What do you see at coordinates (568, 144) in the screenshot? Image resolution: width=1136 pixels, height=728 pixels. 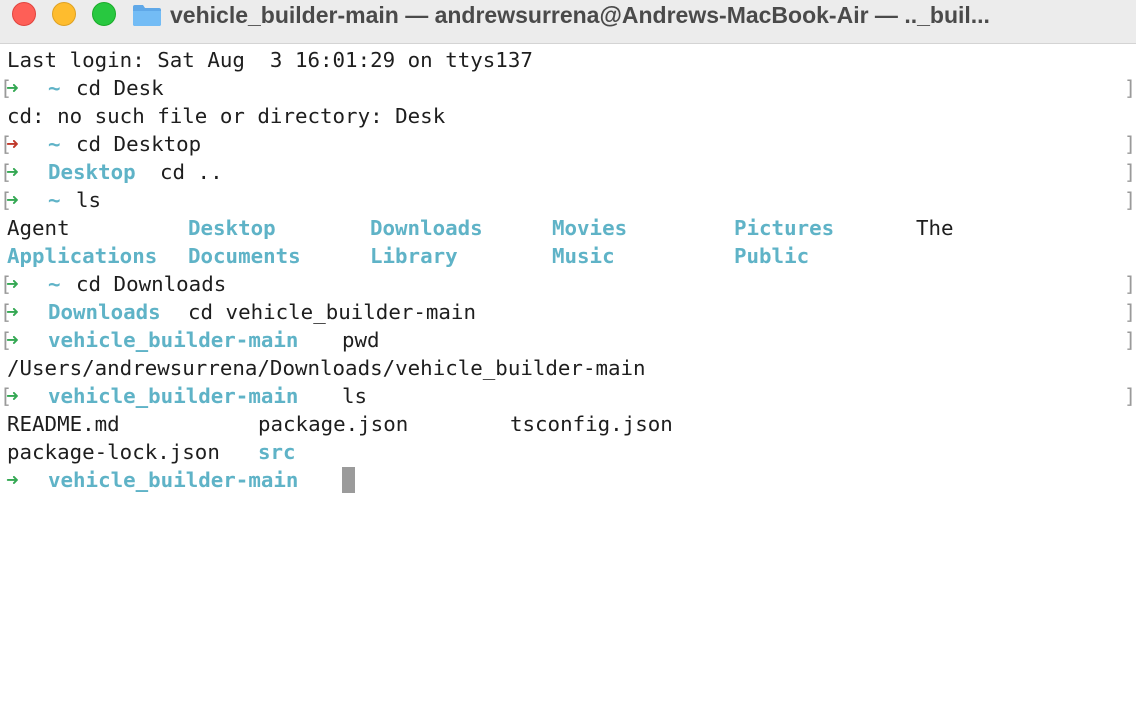 I see `terminal-line: [ ➜ ~ cd Desktop ]` at bounding box center [568, 144].